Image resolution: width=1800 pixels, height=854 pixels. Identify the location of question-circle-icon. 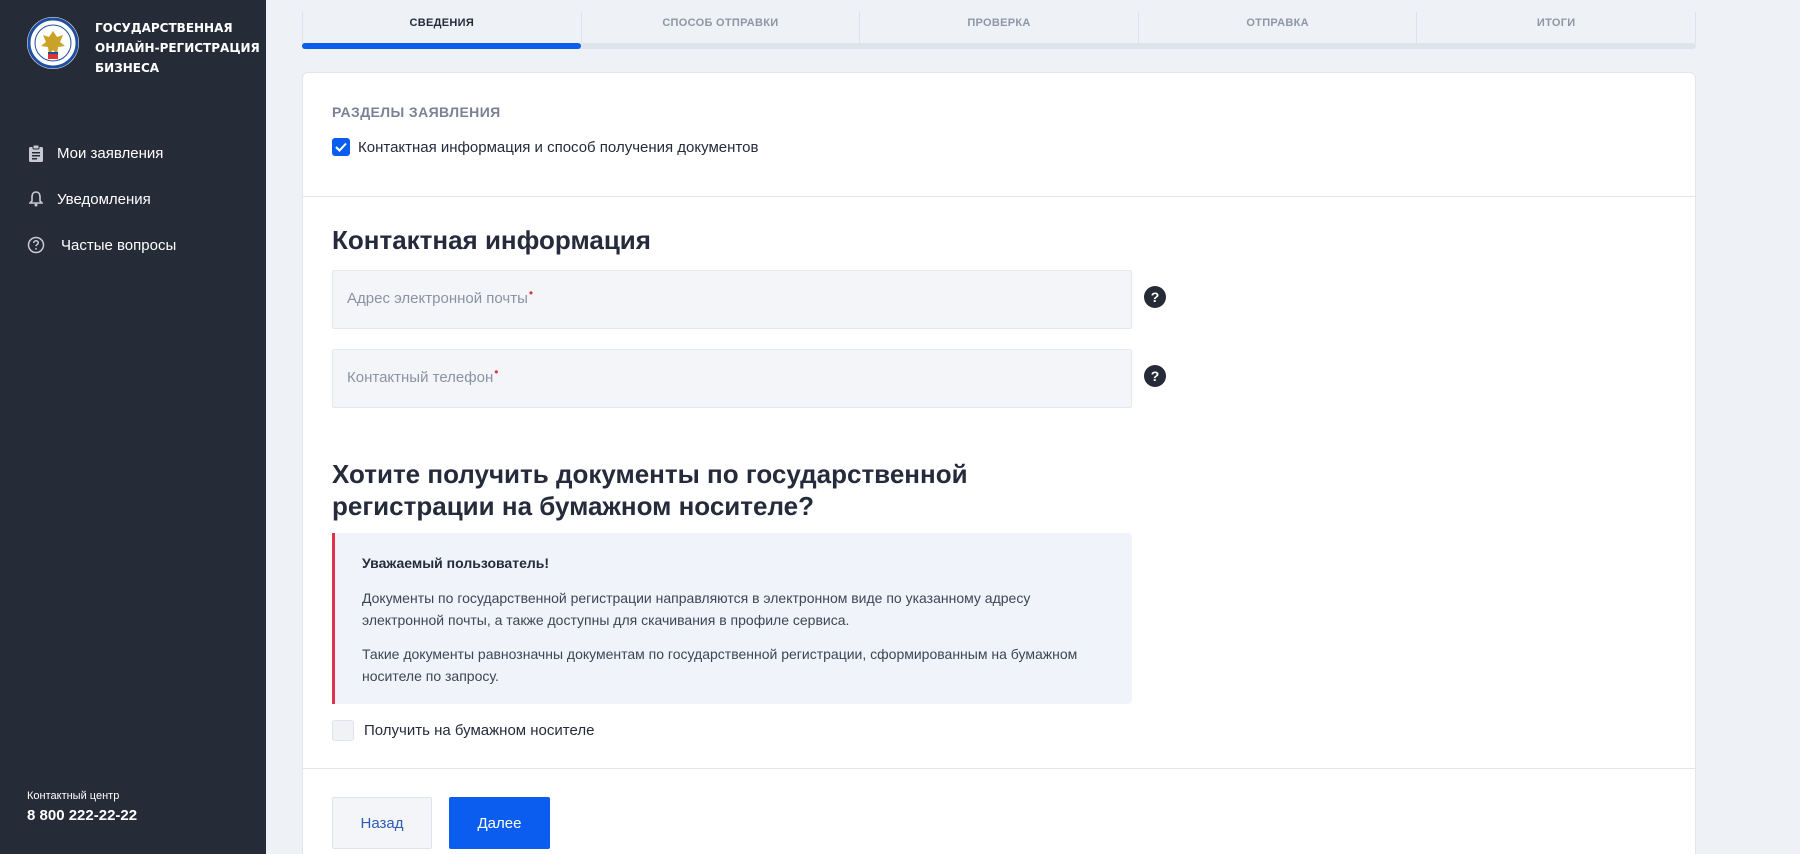
(36, 245).